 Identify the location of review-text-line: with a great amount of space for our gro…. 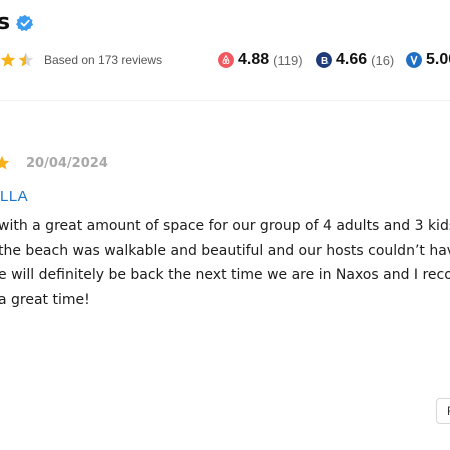
(225, 226).